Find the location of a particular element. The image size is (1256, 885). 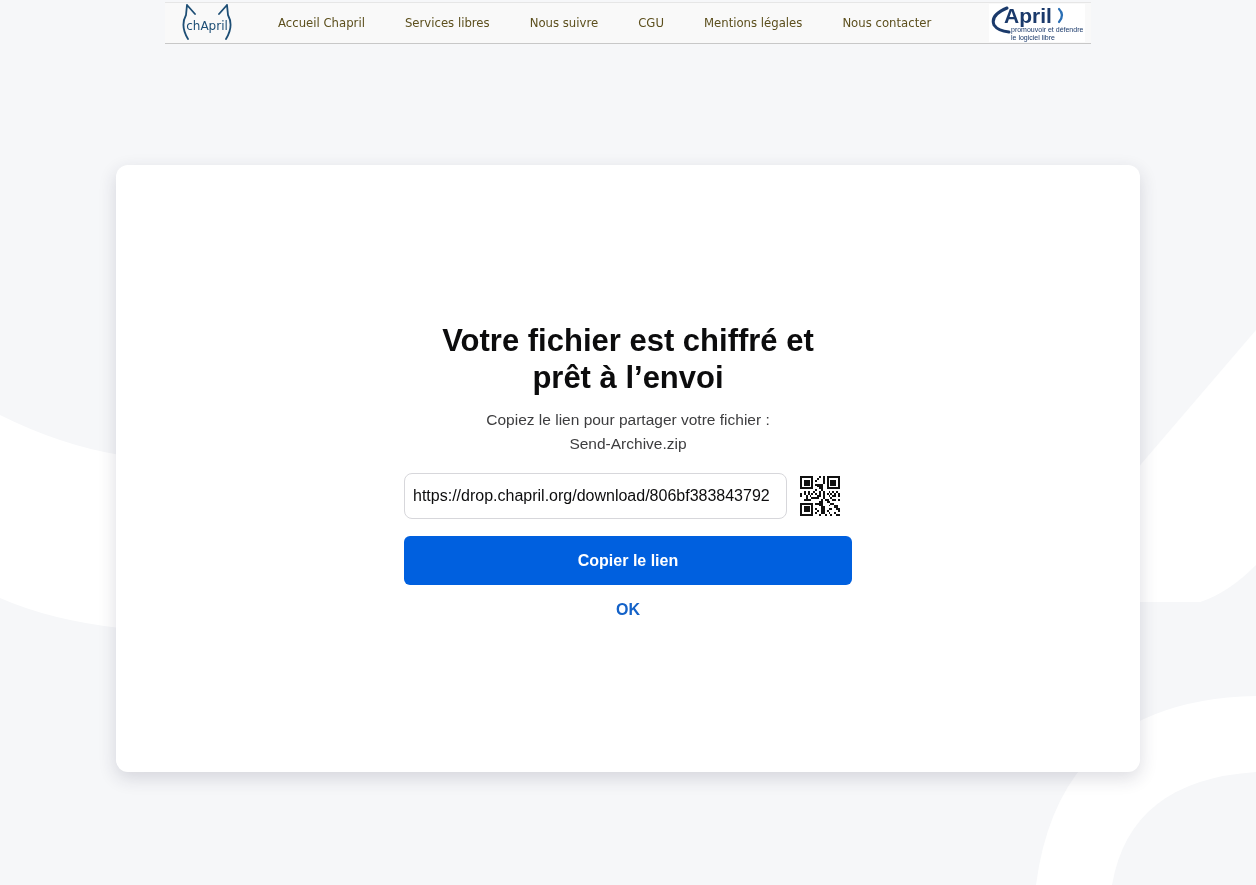

qr-code-icon is located at coordinates (820, 496).